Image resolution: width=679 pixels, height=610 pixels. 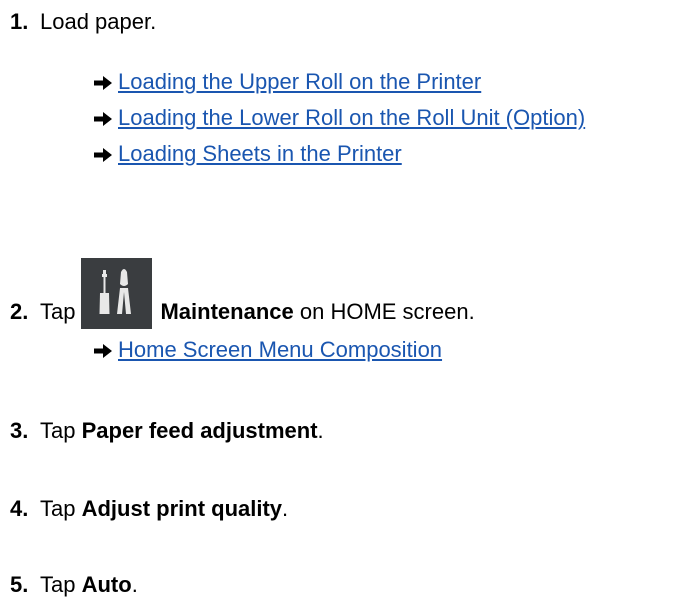 I want to click on step-text-bold: Adjust print quality, so click(x=182, y=508).